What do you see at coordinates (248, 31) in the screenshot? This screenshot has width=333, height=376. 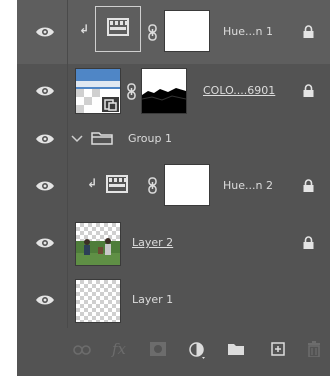 I see `layer-name: Hue...n 1` at bounding box center [248, 31].